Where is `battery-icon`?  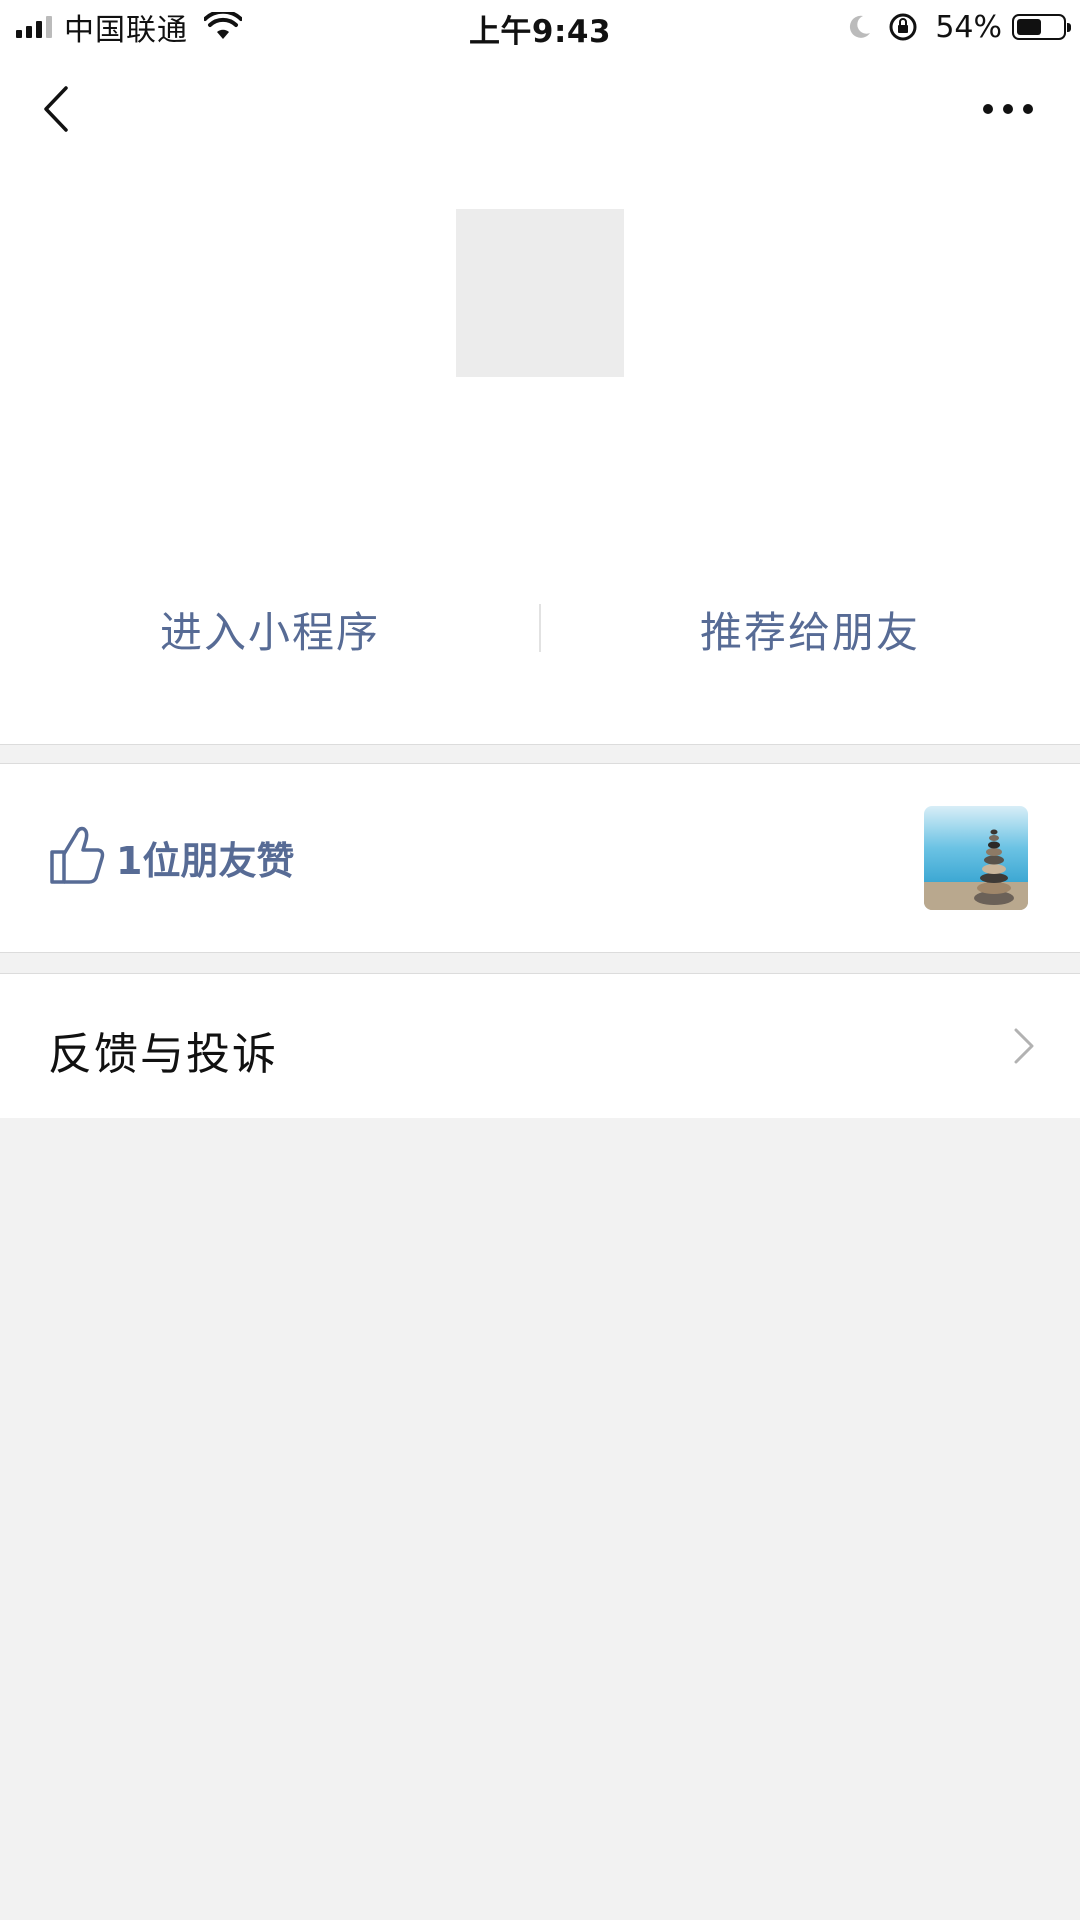
battery-icon is located at coordinates (1041, 27).